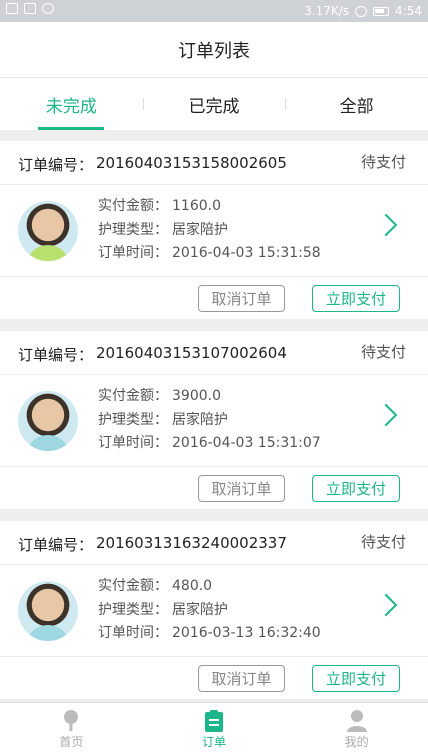  I want to click on amount-value: 1160.0, so click(196, 206).